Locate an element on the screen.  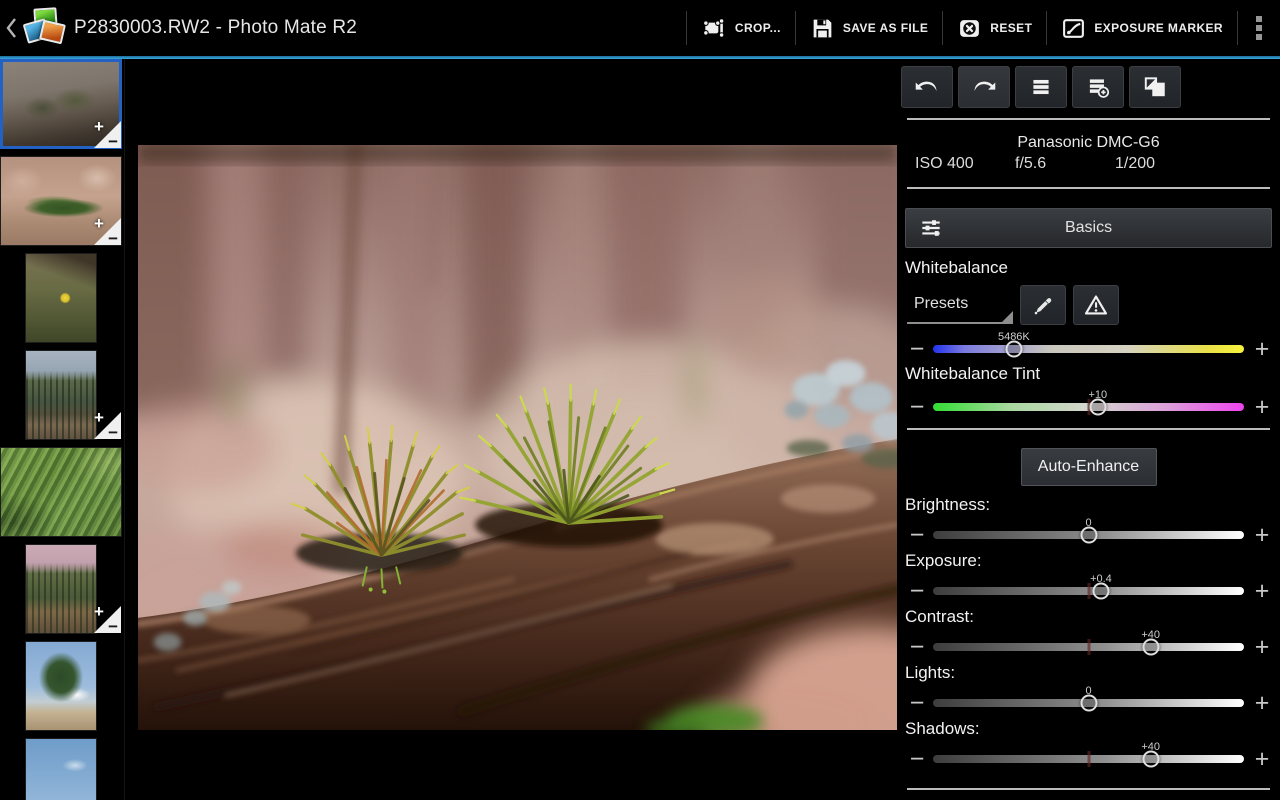
thumbnail-moss-log: + − is located at coordinates (61, 105).